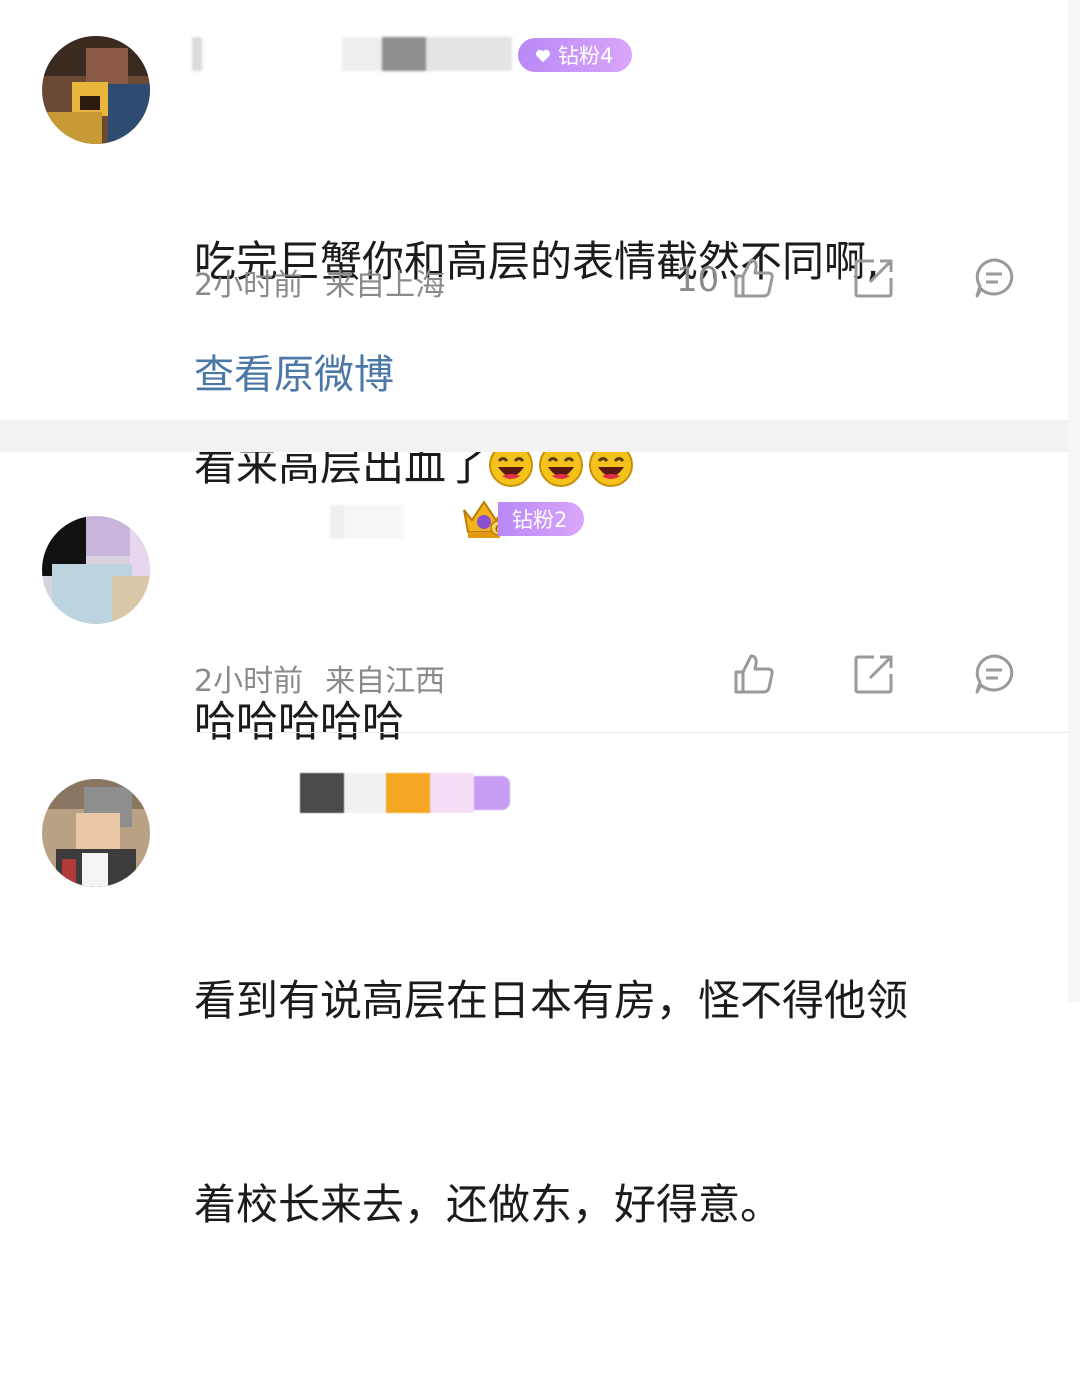  Describe the element at coordinates (319, 282) in the screenshot. I see `comment-meta: 2小时前 来自上海` at that location.